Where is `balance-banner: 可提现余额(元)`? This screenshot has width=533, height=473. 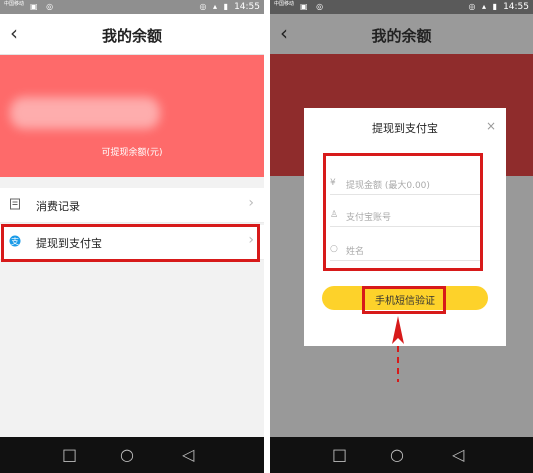 balance-banner: 可提现余额(元) is located at coordinates (132, 116).